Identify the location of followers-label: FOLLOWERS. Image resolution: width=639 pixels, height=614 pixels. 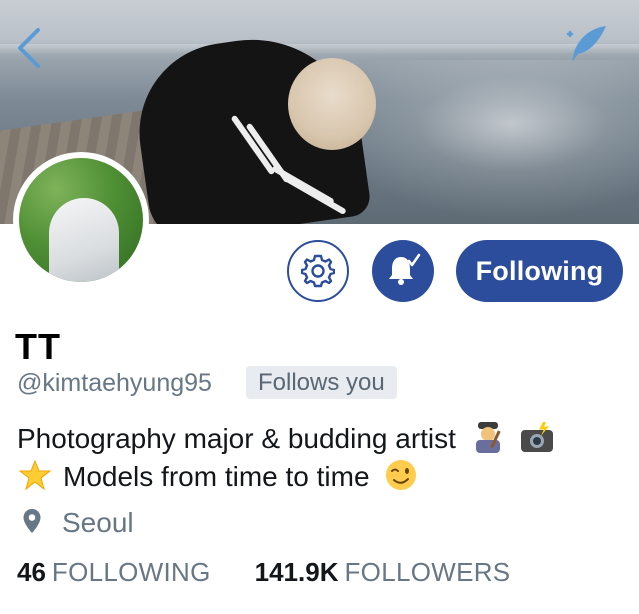
(427, 572).